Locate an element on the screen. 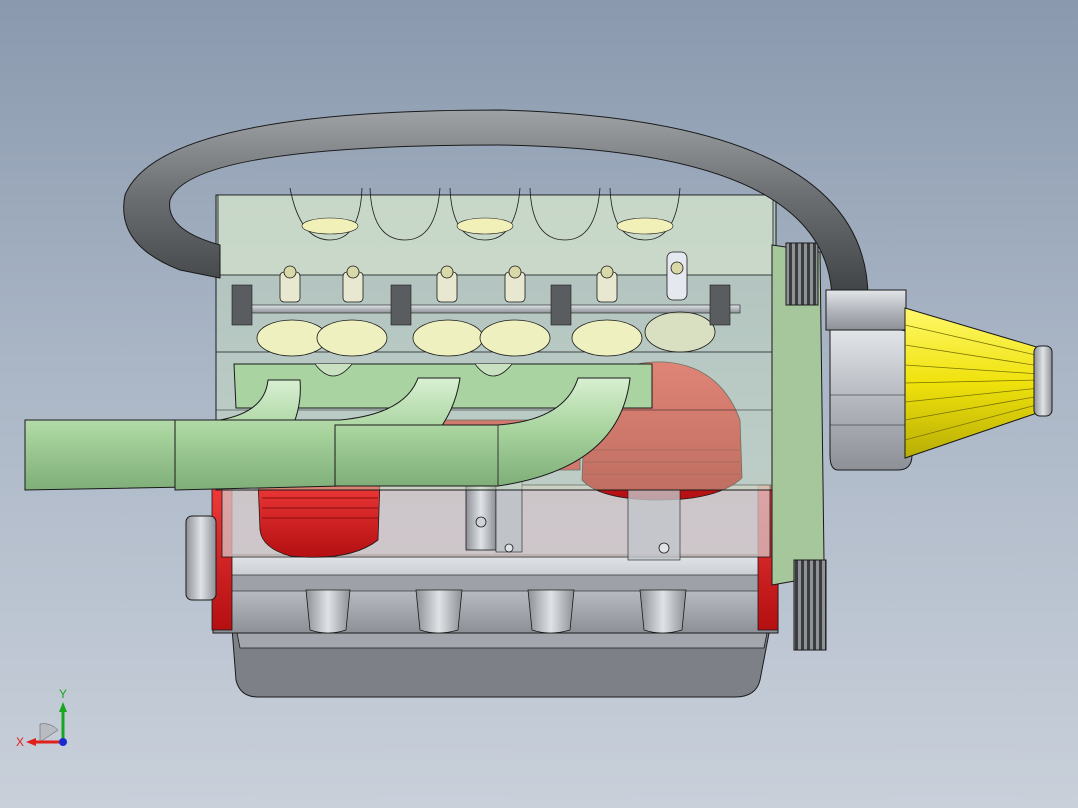  cam-pulley is located at coordinates (802, 274).